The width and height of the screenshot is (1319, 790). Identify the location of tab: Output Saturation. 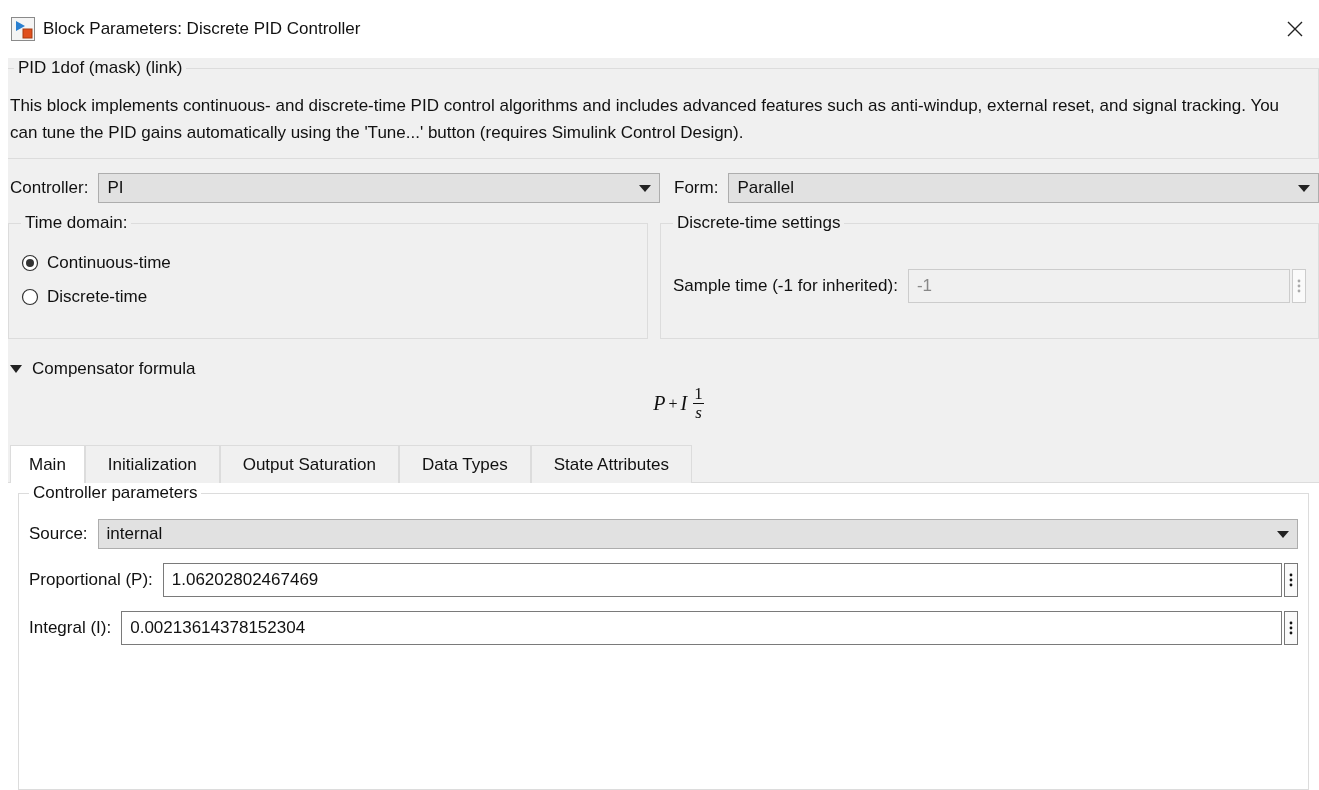
(309, 464).